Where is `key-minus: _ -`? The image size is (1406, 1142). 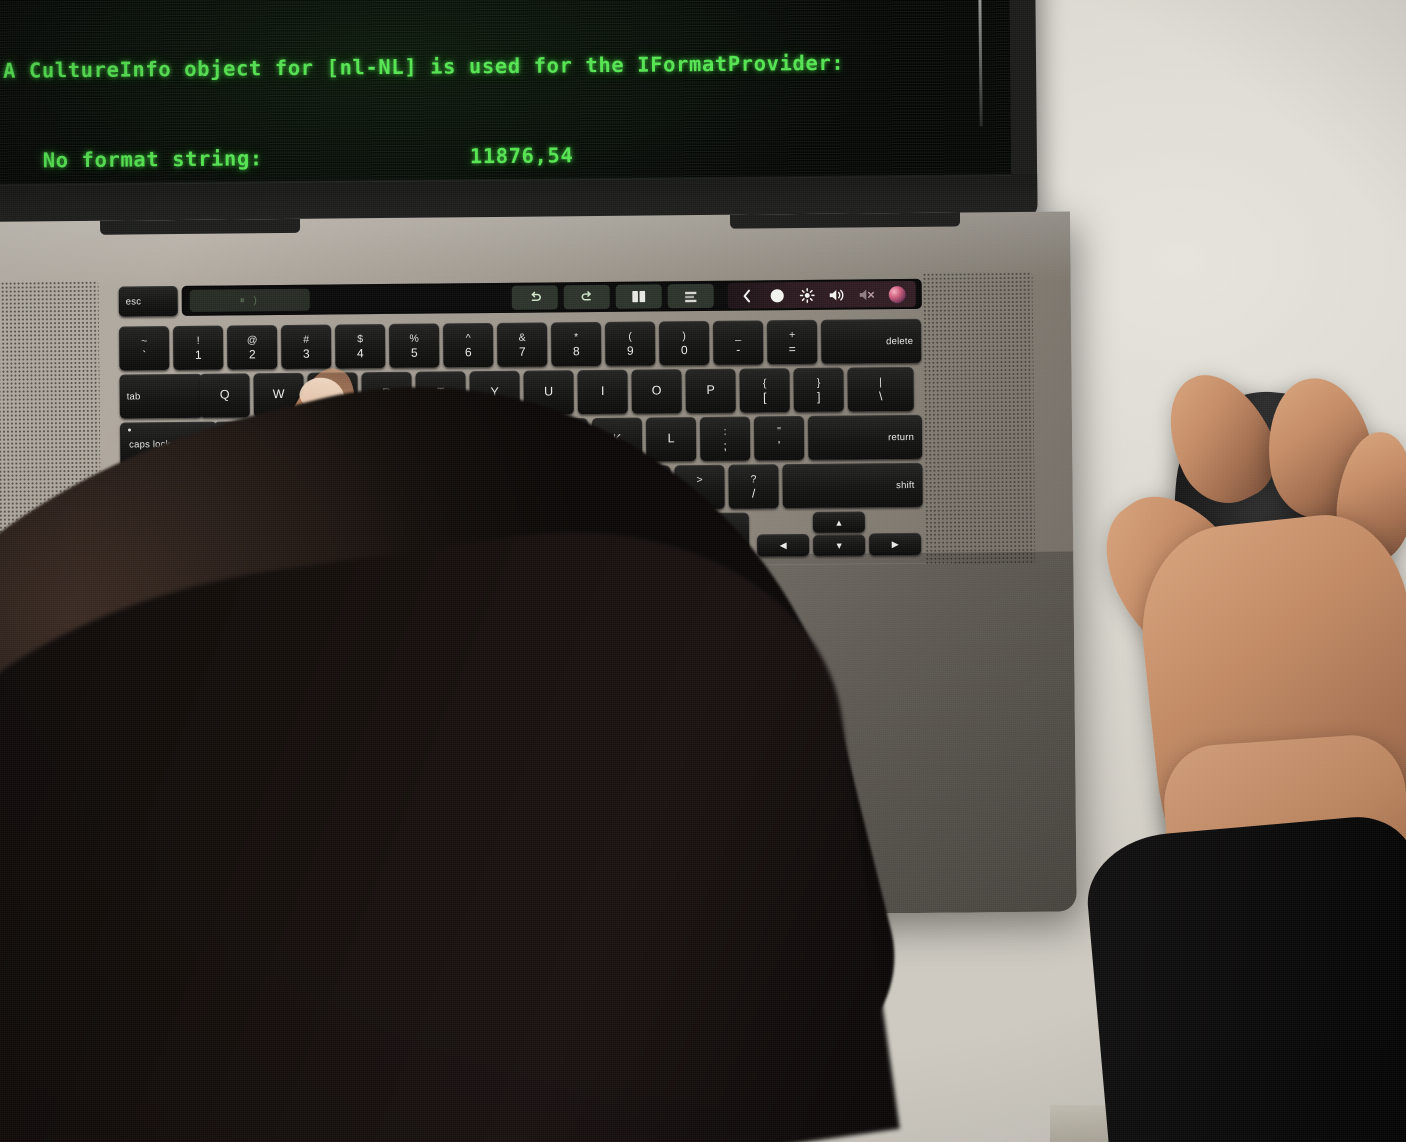
key-minus: _ - is located at coordinates (738, 342).